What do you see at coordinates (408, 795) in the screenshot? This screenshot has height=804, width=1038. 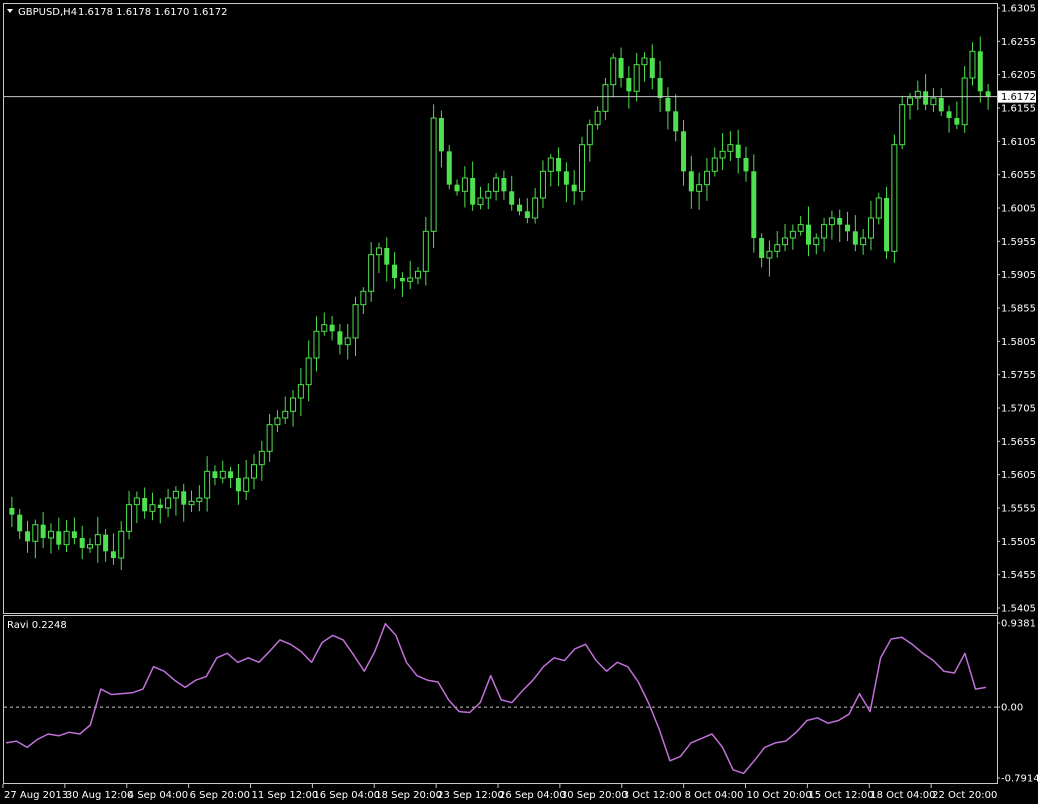 I see `time-tick-label: 18 Sep 20:00` at bounding box center [408, 795].